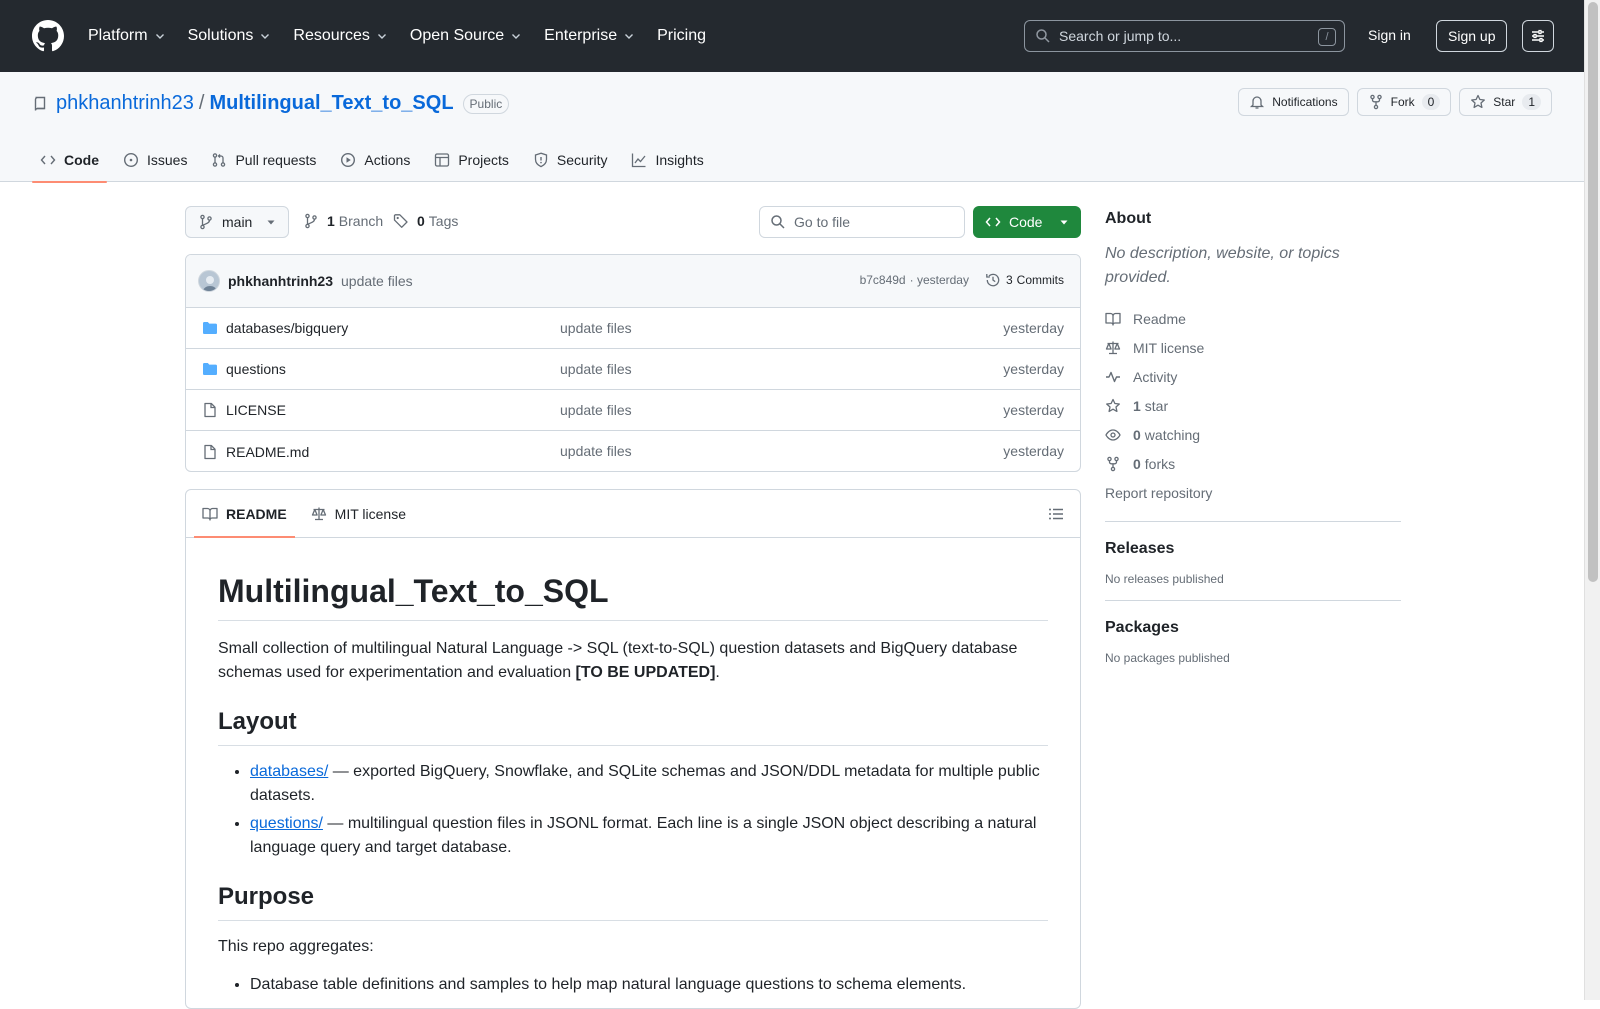  Describe the element at coordinates (375, 160) in the screenshot. I see `tab-actions: Actions` at that location.